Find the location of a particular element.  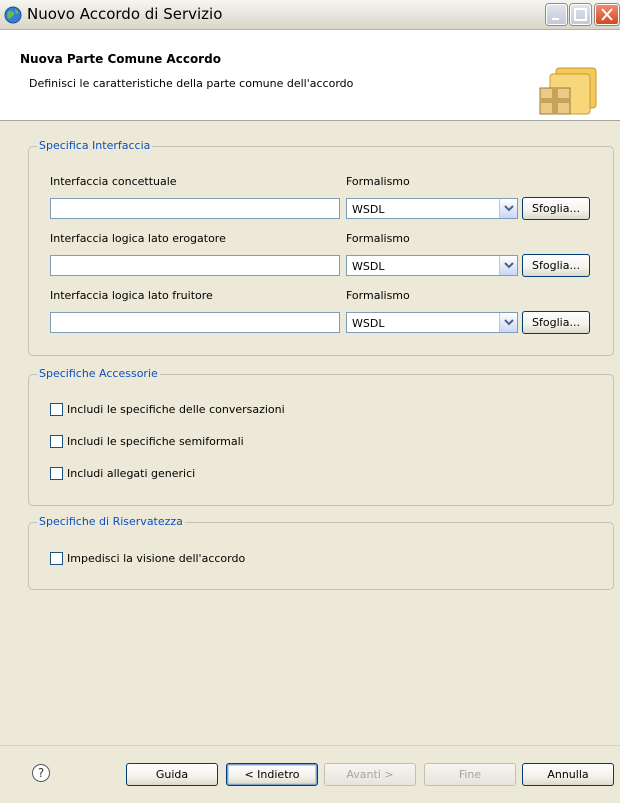

minimize-icon is located at coordinates (555, 19).